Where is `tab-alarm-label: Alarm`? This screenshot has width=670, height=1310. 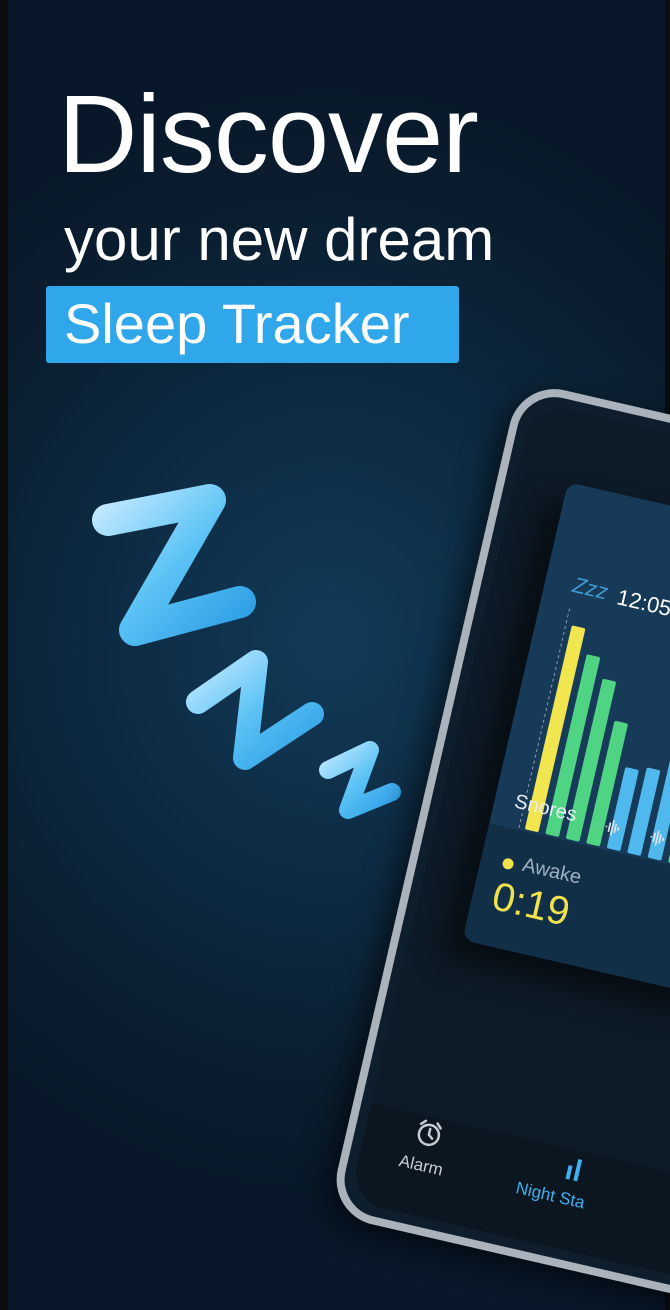 tab-alarm-label: Alarm is located at coordinates (421, 1165).